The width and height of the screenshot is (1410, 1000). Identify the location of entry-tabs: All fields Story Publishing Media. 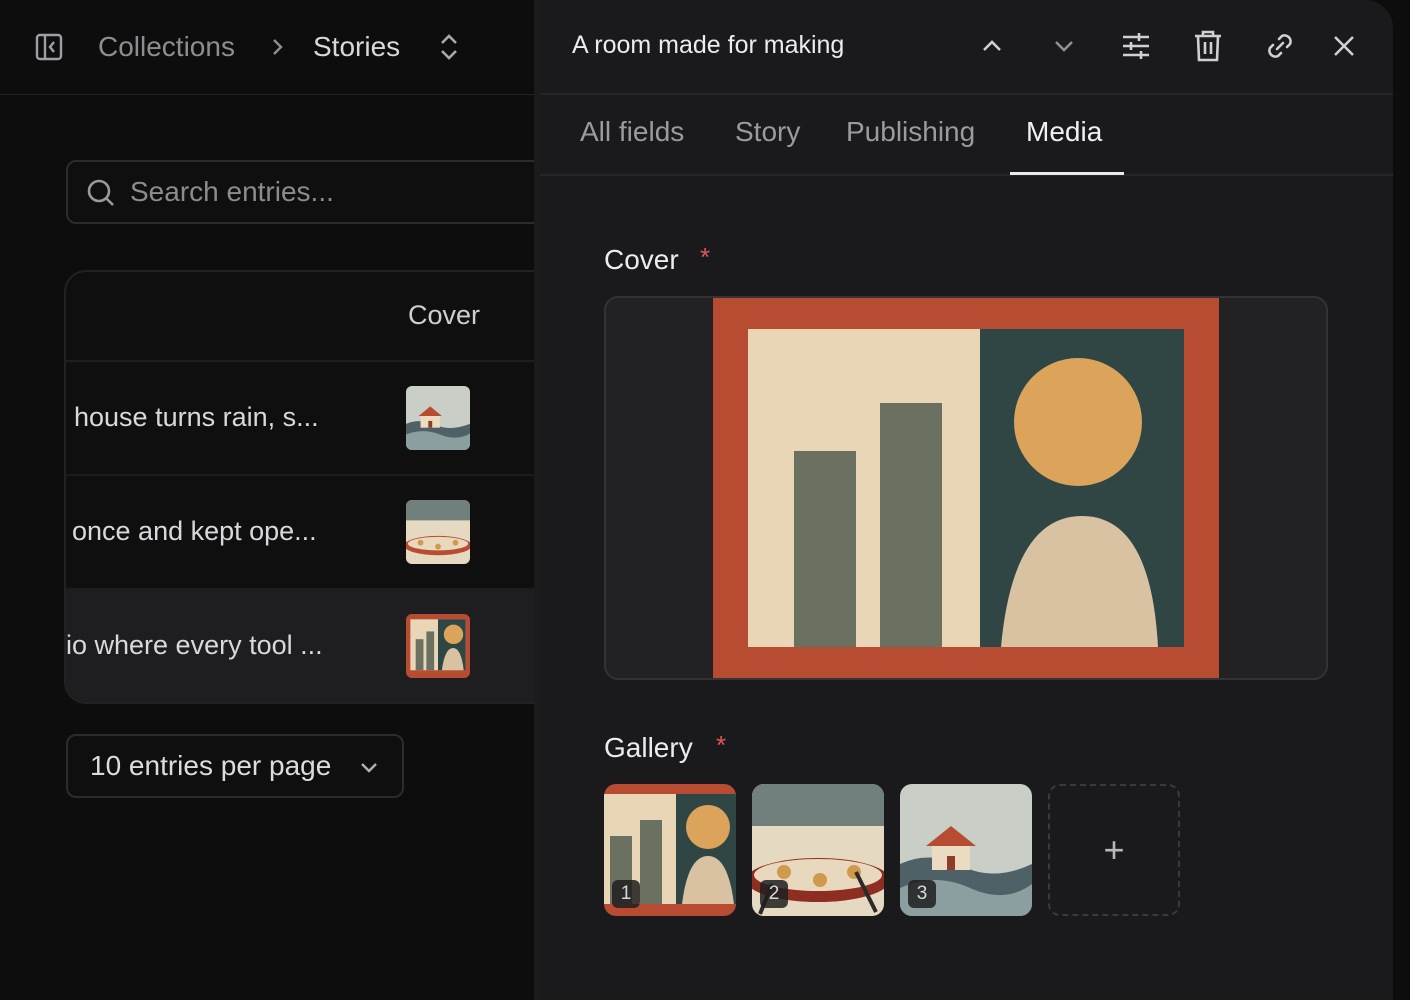
(966, 136).